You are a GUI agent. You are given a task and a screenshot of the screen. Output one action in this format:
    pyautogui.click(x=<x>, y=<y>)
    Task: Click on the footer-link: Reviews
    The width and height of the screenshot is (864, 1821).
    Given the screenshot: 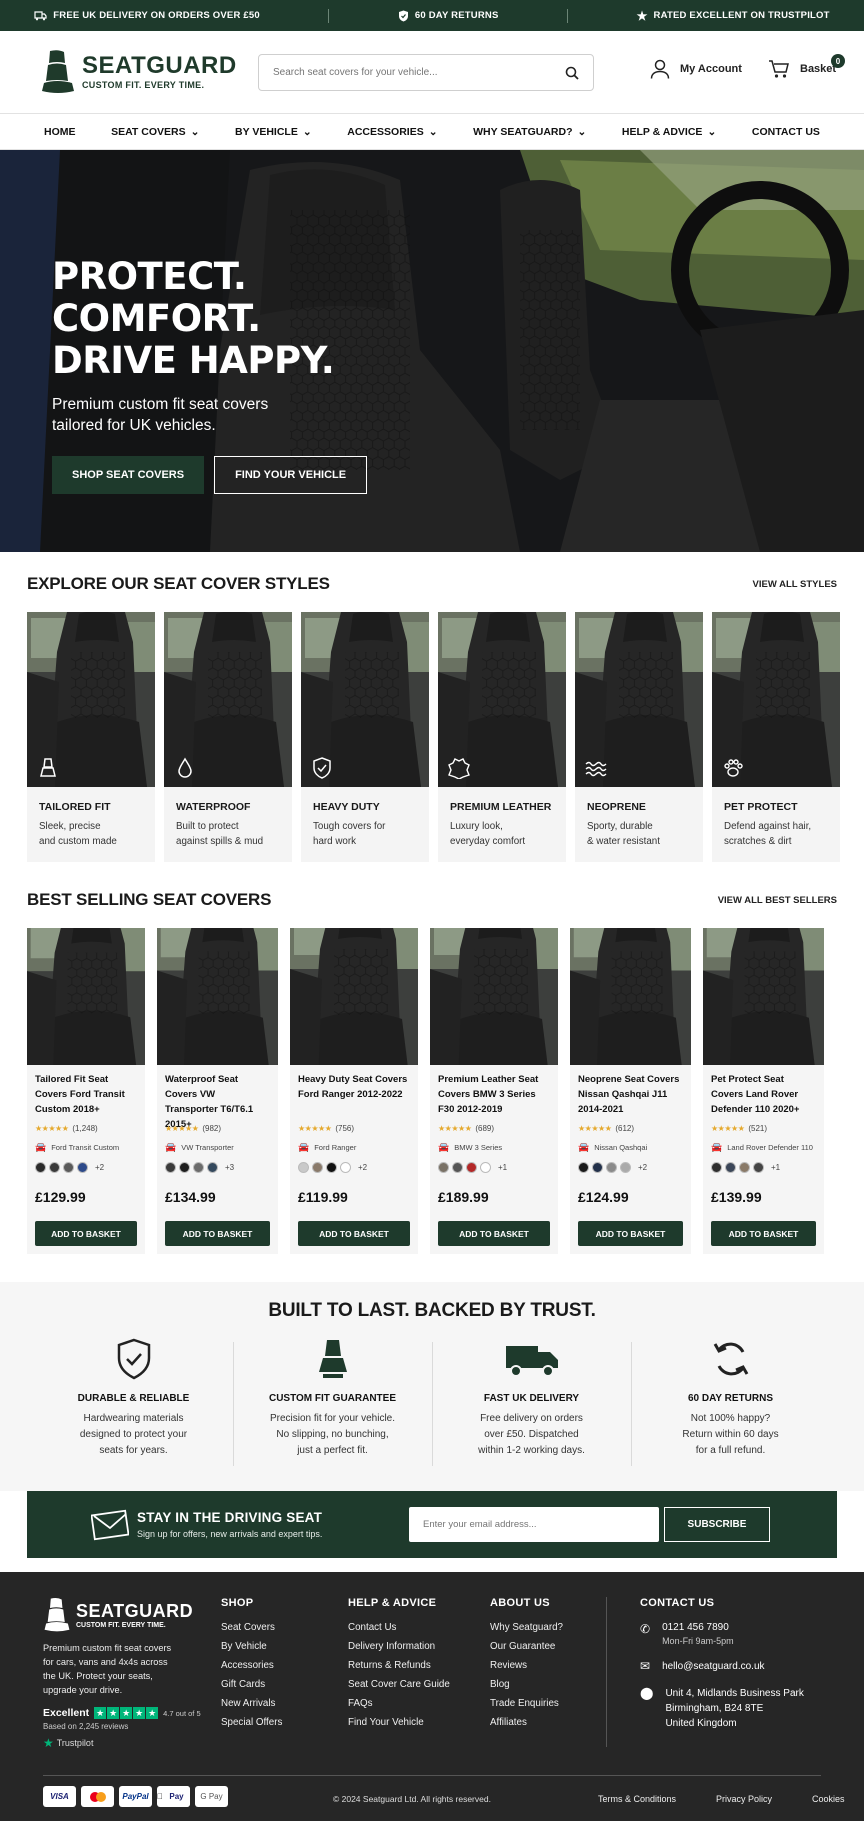 What is the action you would take?
    pyautogui.click(x=526, y=1665)
    